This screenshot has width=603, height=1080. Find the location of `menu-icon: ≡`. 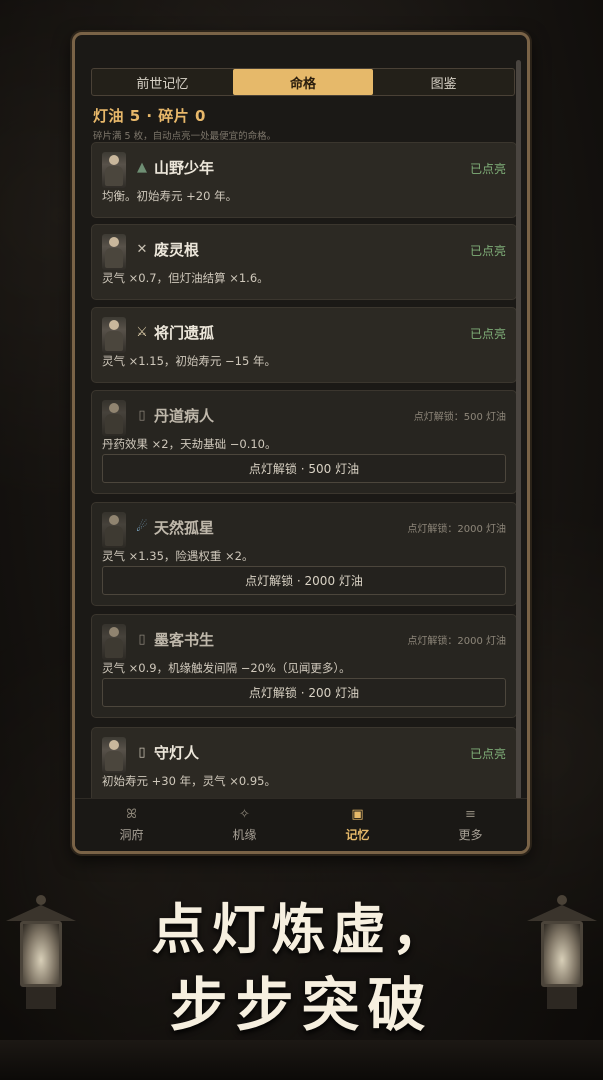

menu-icon: ≡ is located at coordinates (470, 814).